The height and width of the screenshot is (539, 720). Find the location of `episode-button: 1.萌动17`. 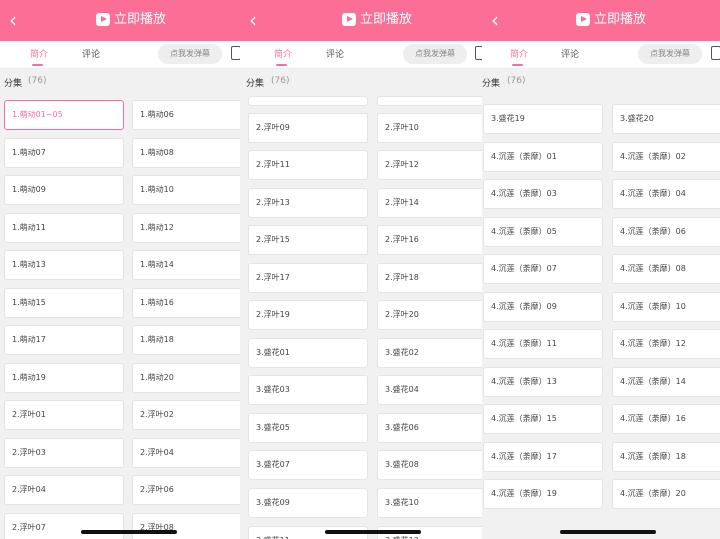

episode-button: 1.萌动17 is located at coordinates (64, 340).